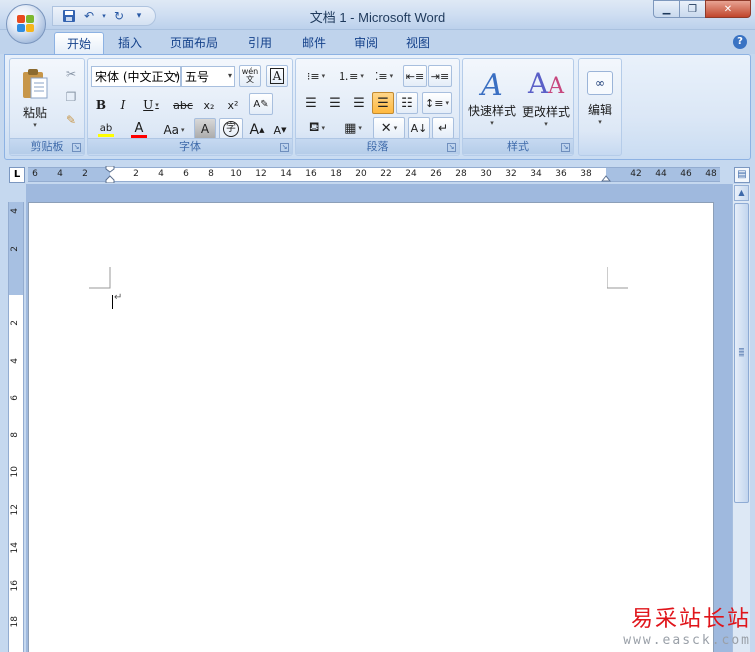 The image size is (755, 652). Describe the element at coordinates (233, 105) in the screenshot. I see `superscript-button: x²` at that location.